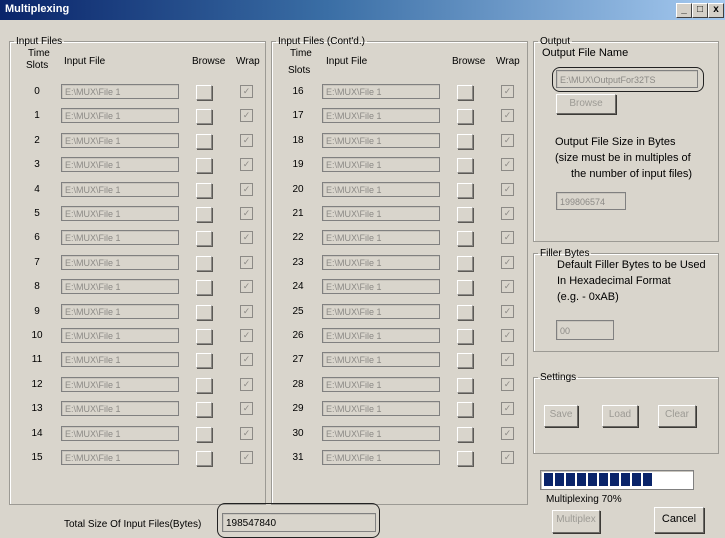  What do you see at coordinates (716, 10) in the screenshot?
I see `close-button: x` at bounding box center [716, 10].